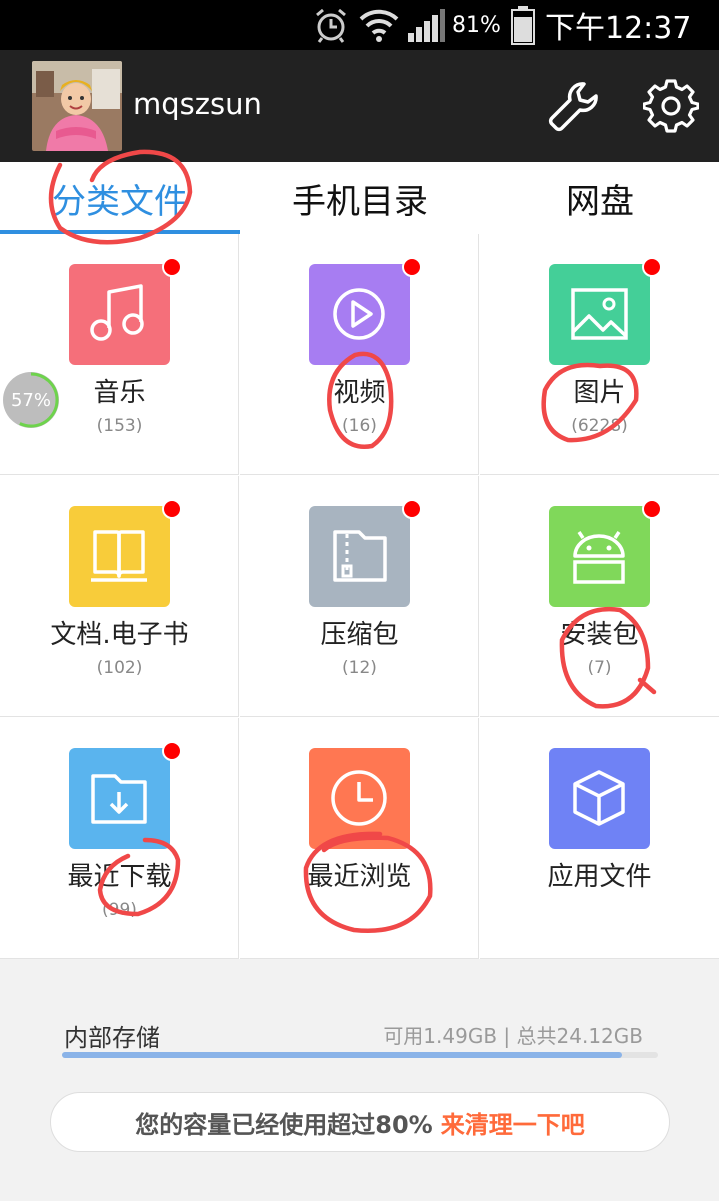 The image size is (719, 1201). I want to click on book-icon, so click(119, 556).